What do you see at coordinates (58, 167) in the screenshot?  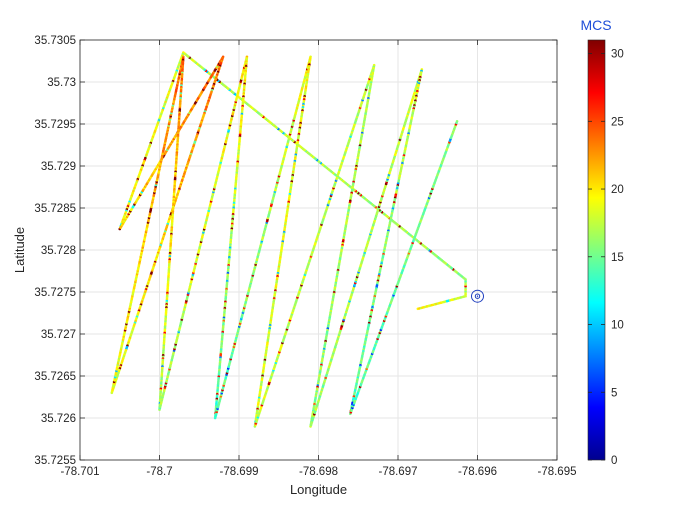 I see `y-tick-label: 35.729` at bounding box center [58, 167].